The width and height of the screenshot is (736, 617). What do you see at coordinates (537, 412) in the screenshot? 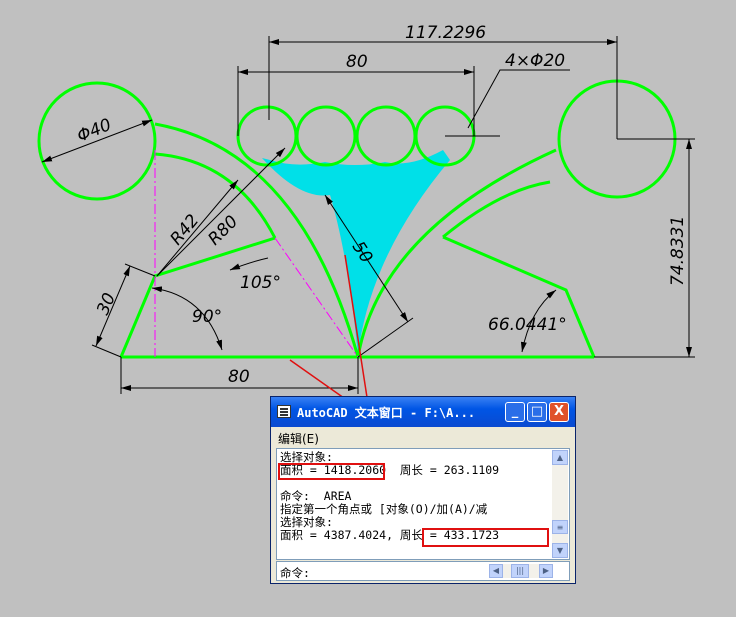
I see `maximize-button: □` at bounding box center [537, 412].